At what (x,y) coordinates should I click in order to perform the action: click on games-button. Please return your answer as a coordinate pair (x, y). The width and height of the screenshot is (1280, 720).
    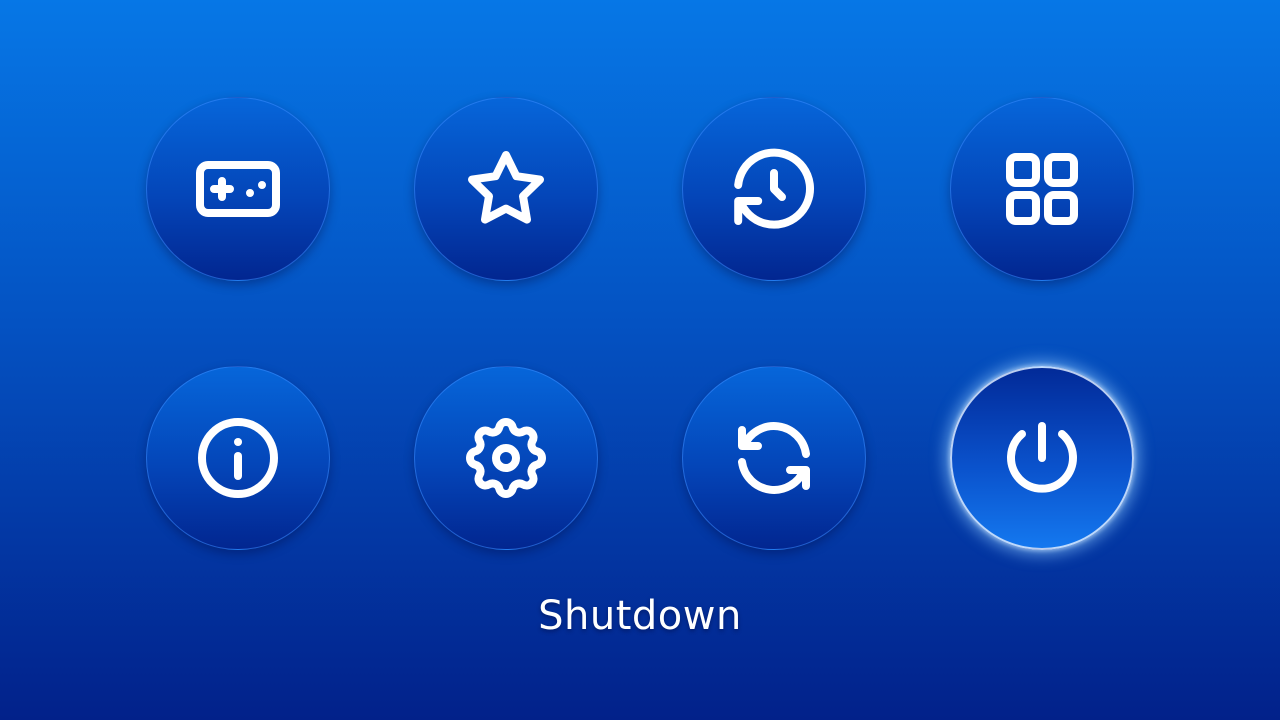
    Looking at the image, I should click on (238, 189).